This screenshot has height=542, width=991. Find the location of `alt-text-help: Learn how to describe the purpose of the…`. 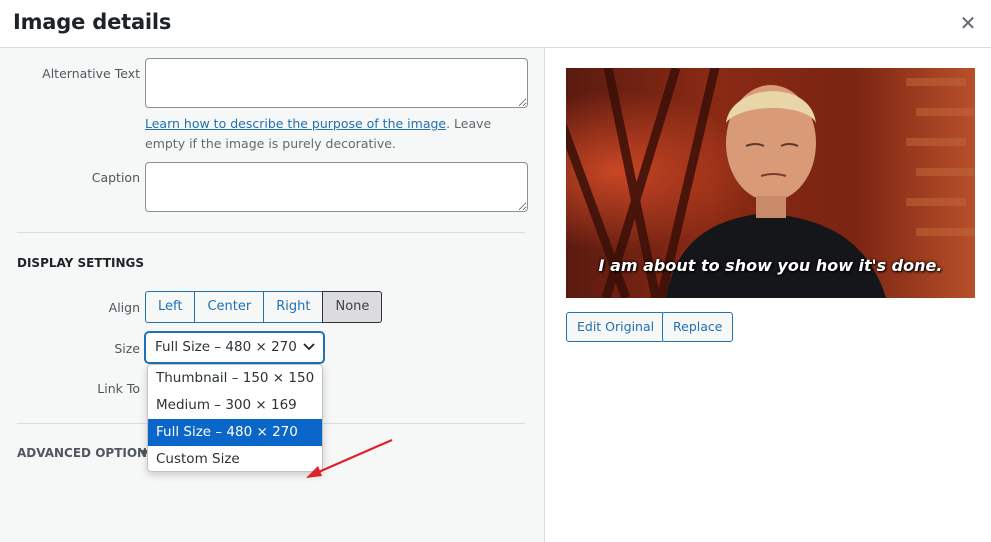

alt-text-help: Learn how to describe the purpose of the… is located at coordinates (337, 134).